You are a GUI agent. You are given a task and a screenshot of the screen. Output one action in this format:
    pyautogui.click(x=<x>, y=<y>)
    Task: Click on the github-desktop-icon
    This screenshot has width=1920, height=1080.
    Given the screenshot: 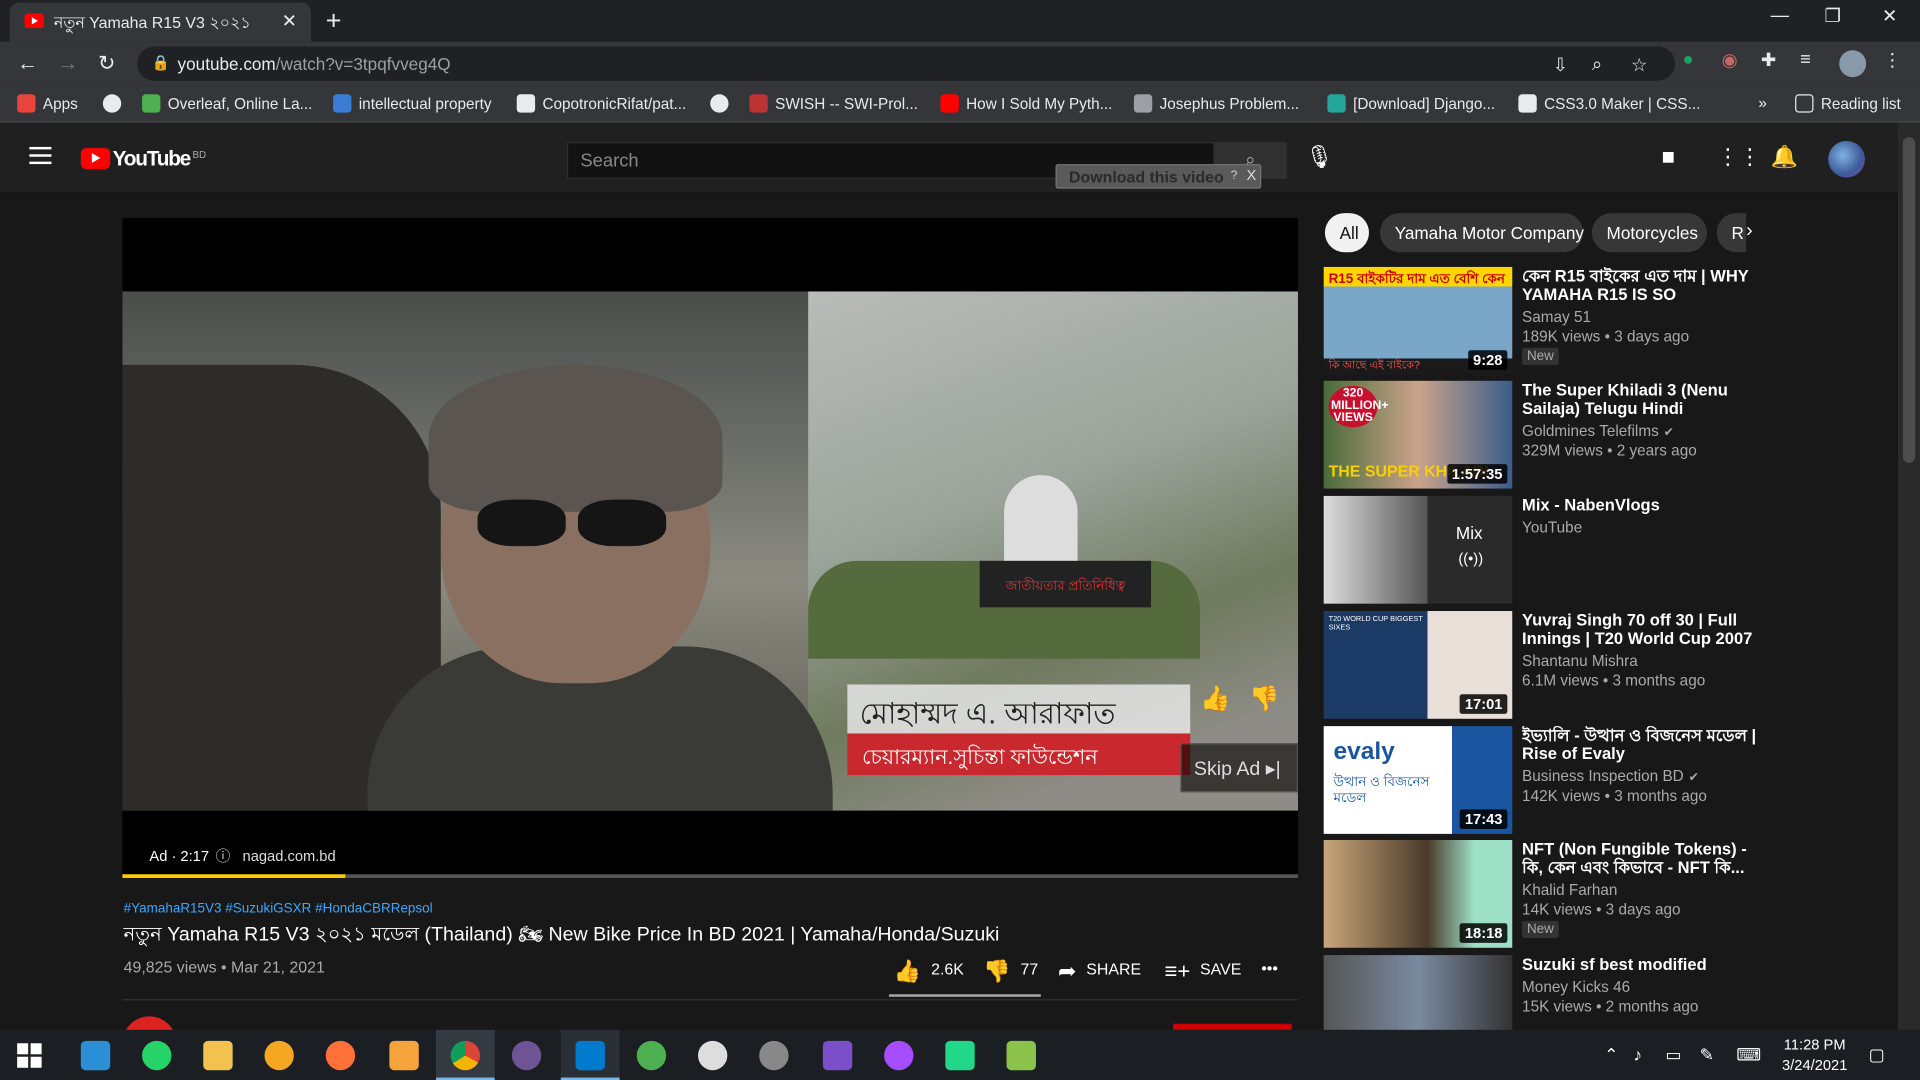 What is the action you would take?
    pyautogui.click(x=526, y=1055)
    